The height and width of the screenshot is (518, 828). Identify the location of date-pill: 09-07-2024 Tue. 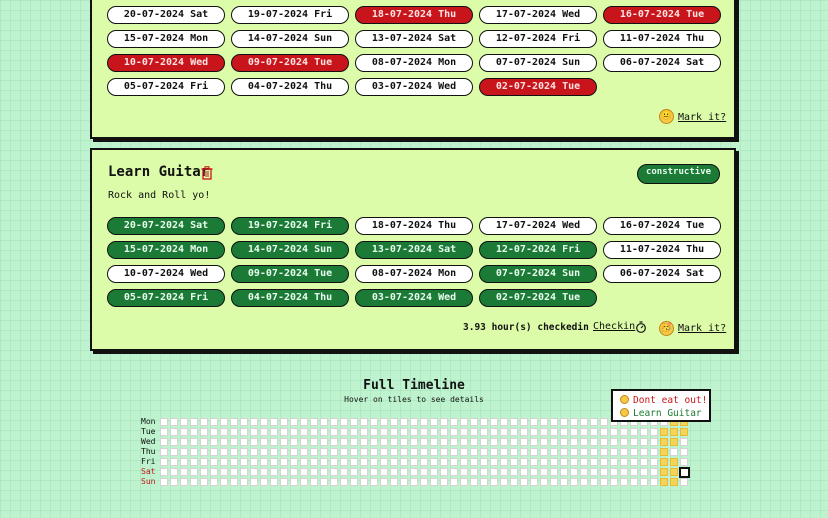
(290, 274).